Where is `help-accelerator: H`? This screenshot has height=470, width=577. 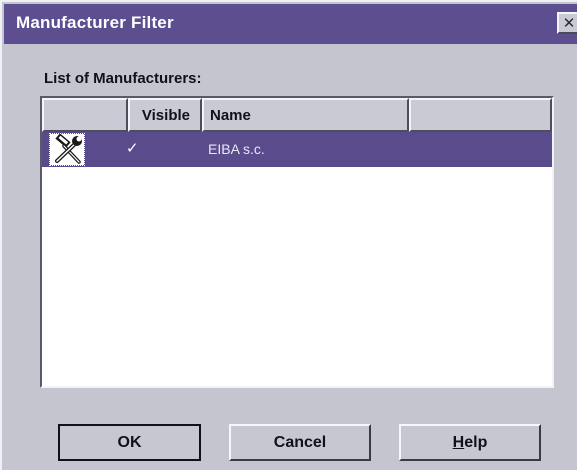 help-accelerator: H is located at coordinates (458, 442).